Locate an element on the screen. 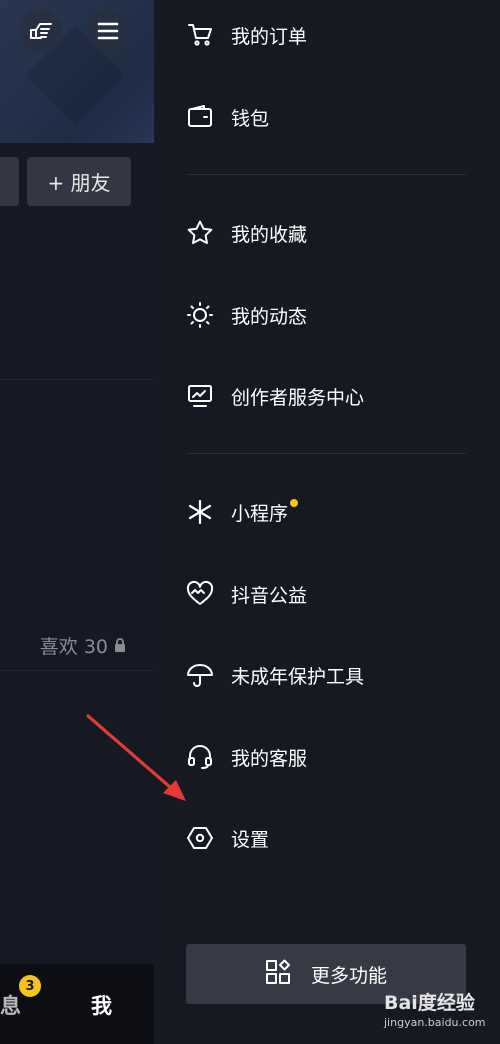 Image resolution: width=500 pixels, height=1044 pixels. menu-label: 我的动态 is located at coordinates (269, 316).